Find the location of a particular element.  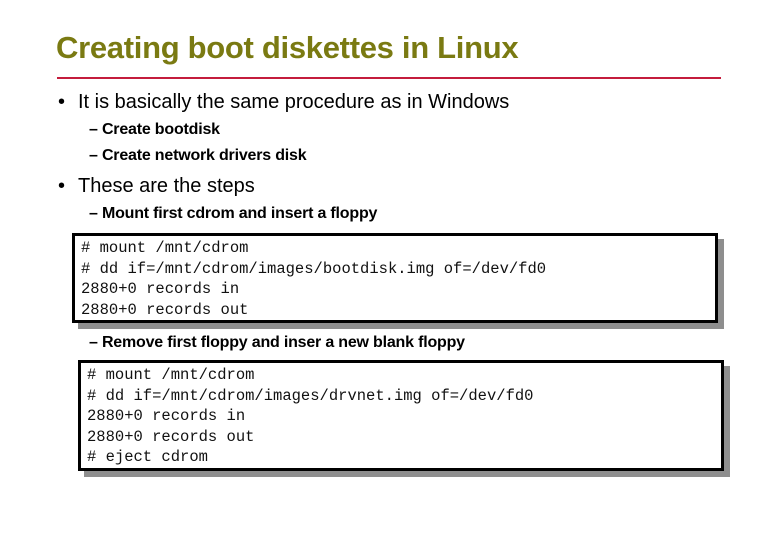

sub-item: – Create network drivers disk is located at coordinates (198, 155).